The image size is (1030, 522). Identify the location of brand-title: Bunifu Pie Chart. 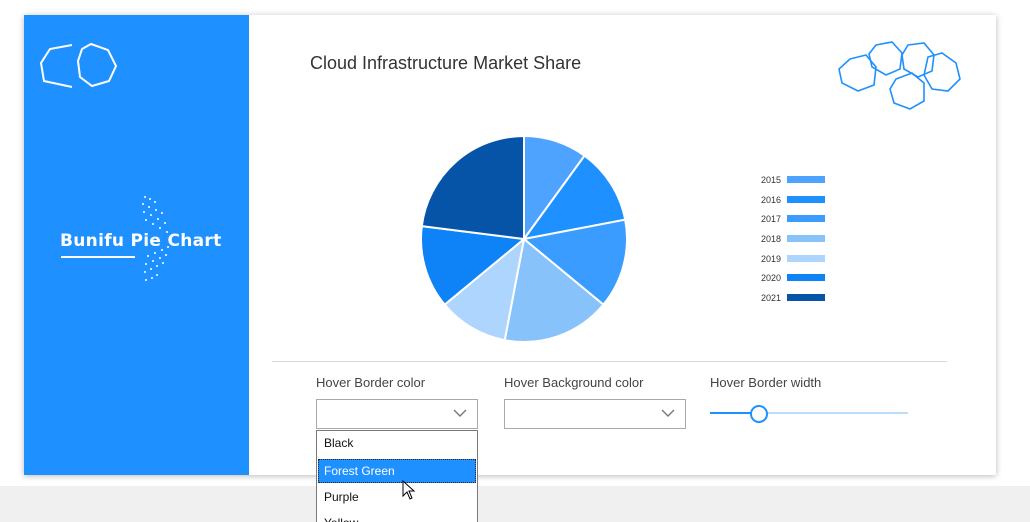
(141, 241).